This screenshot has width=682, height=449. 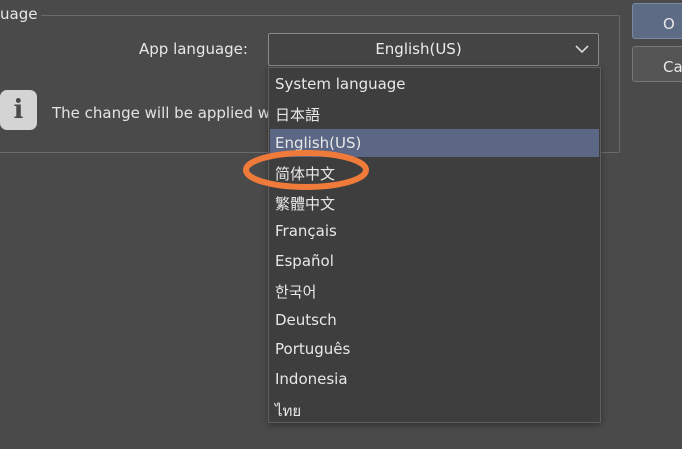 I want to click on language-option-french: Français, so click(x=434, y=231).